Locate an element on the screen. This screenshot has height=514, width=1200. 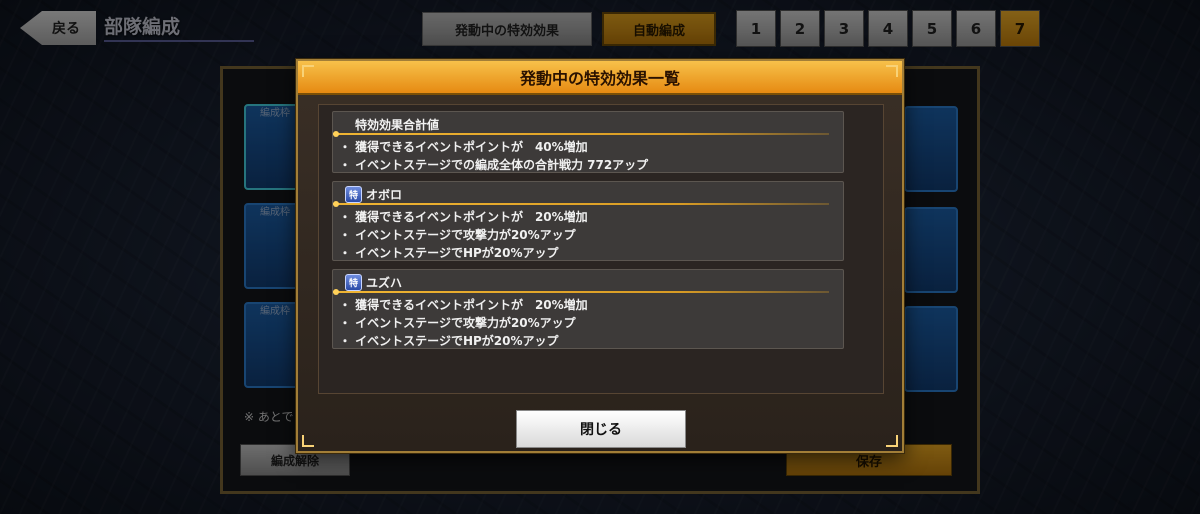
card-title-label: オボロ is located at coordinates (384, 195).